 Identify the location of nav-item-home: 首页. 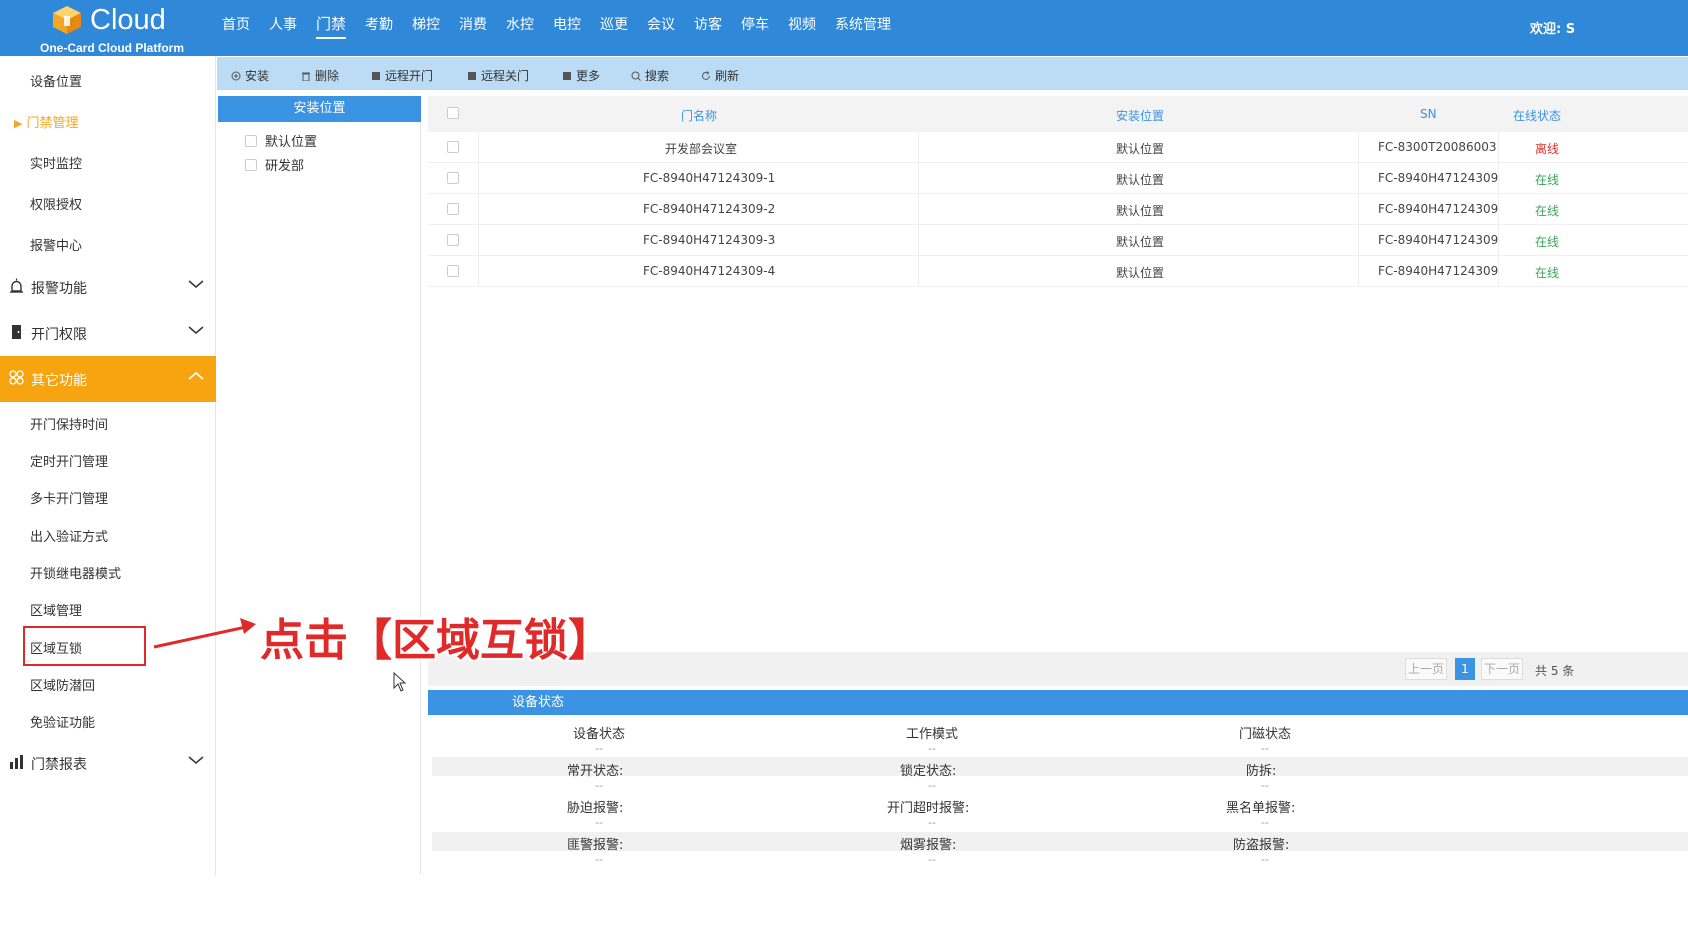
(236, 28).